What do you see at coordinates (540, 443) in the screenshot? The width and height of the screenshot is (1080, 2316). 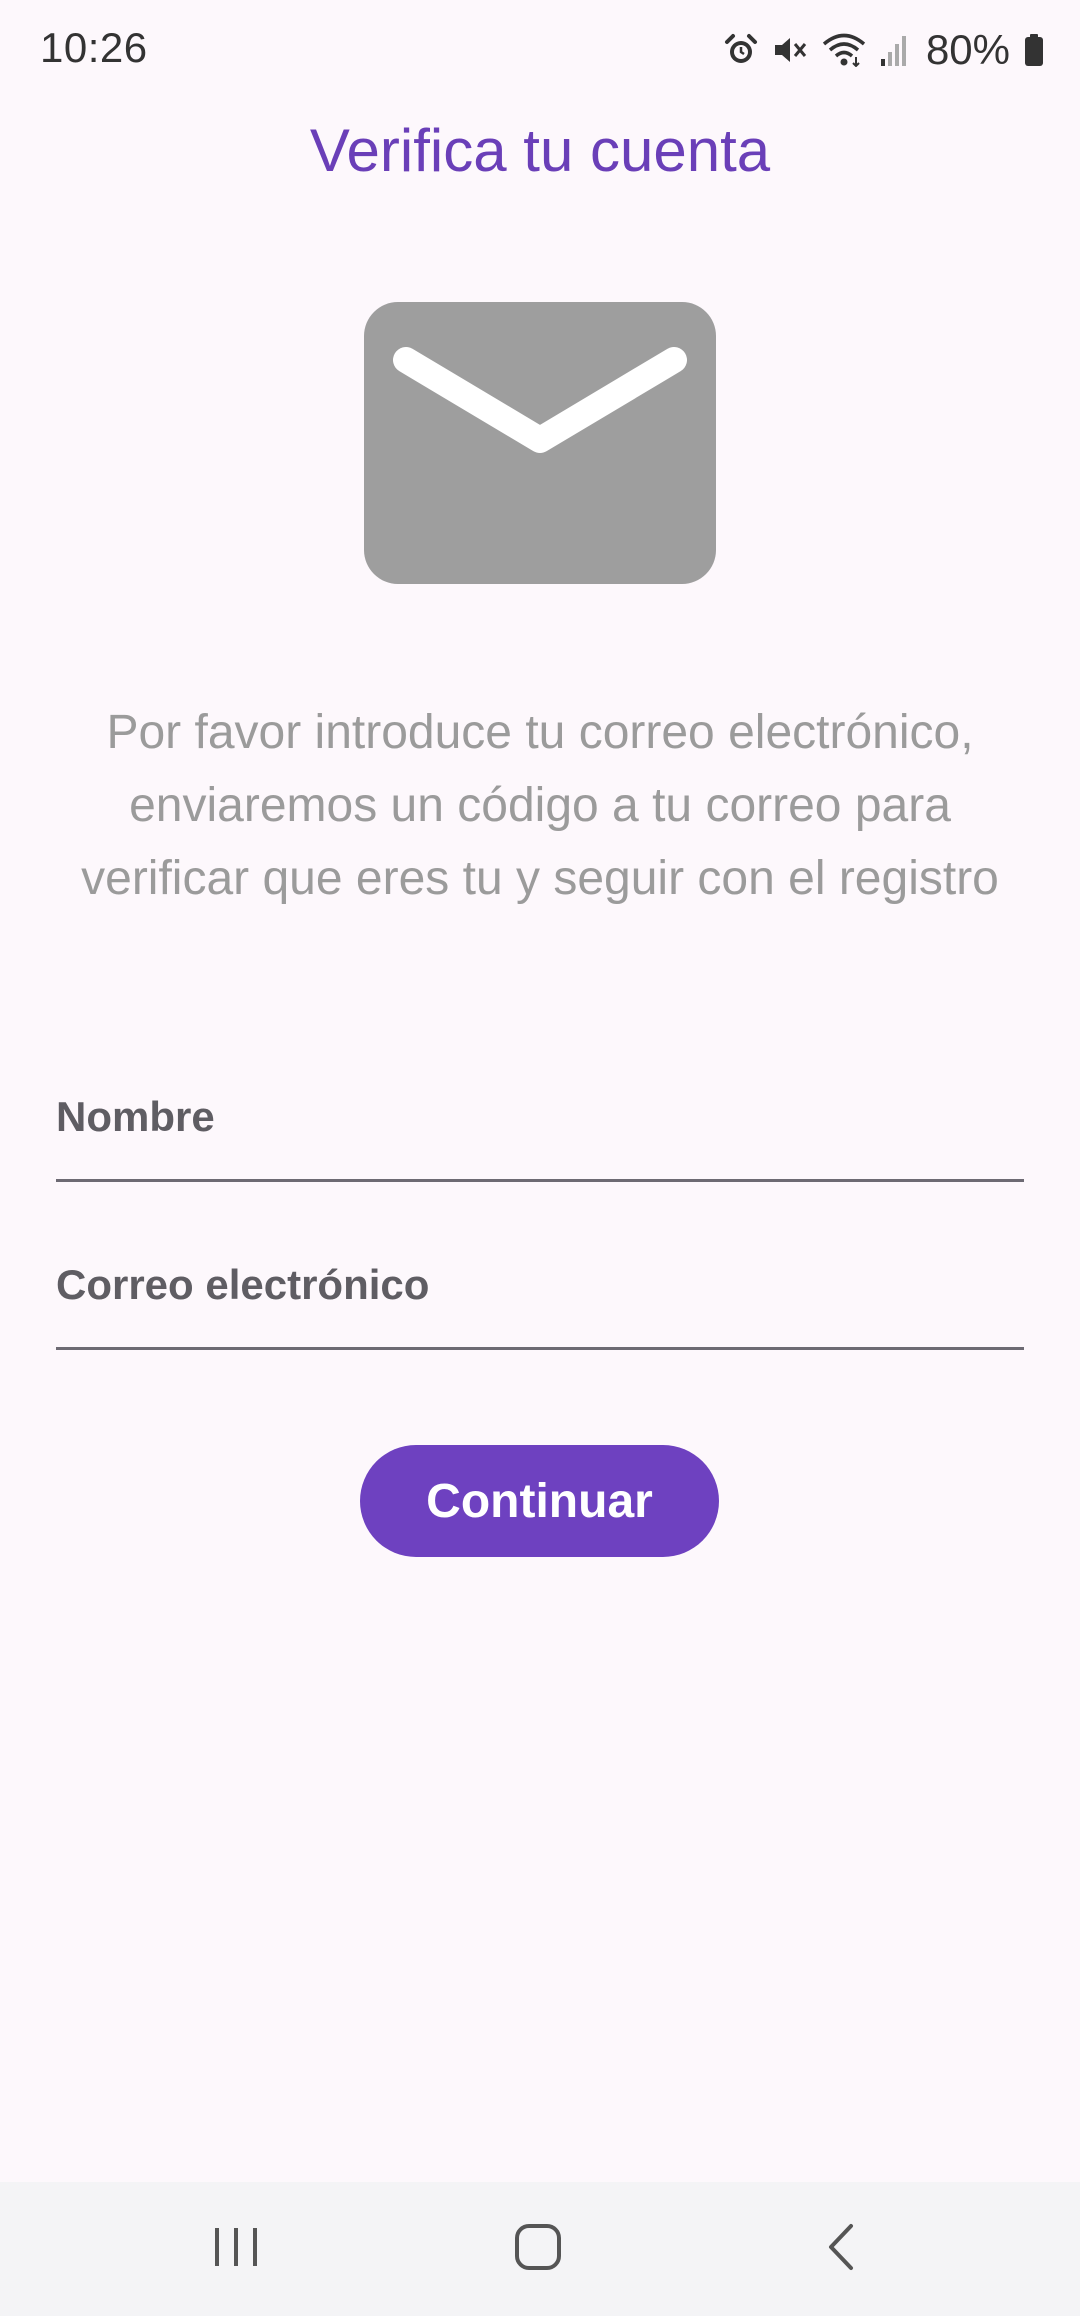 I see `envelope-icon` at bounding box center [540, 443].